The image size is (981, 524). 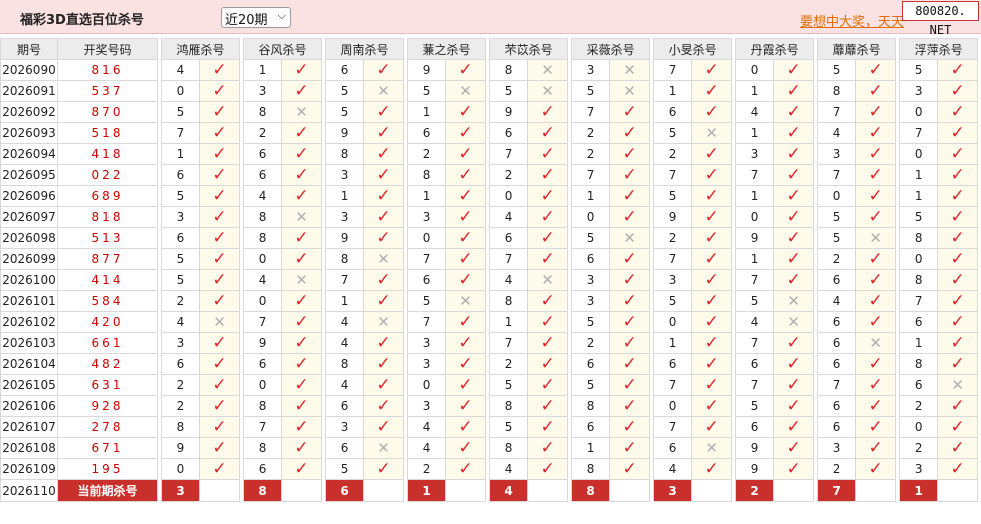 I want to click on current-kill-number: 3, so click(x=673, y=490).